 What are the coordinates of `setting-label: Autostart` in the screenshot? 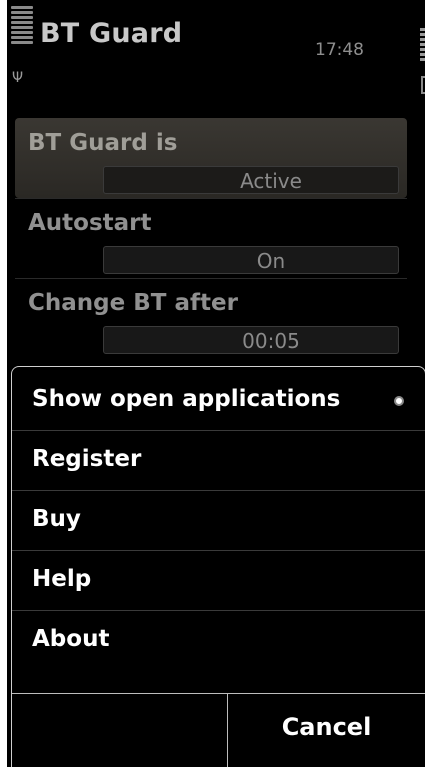 It's located at (90, 223).